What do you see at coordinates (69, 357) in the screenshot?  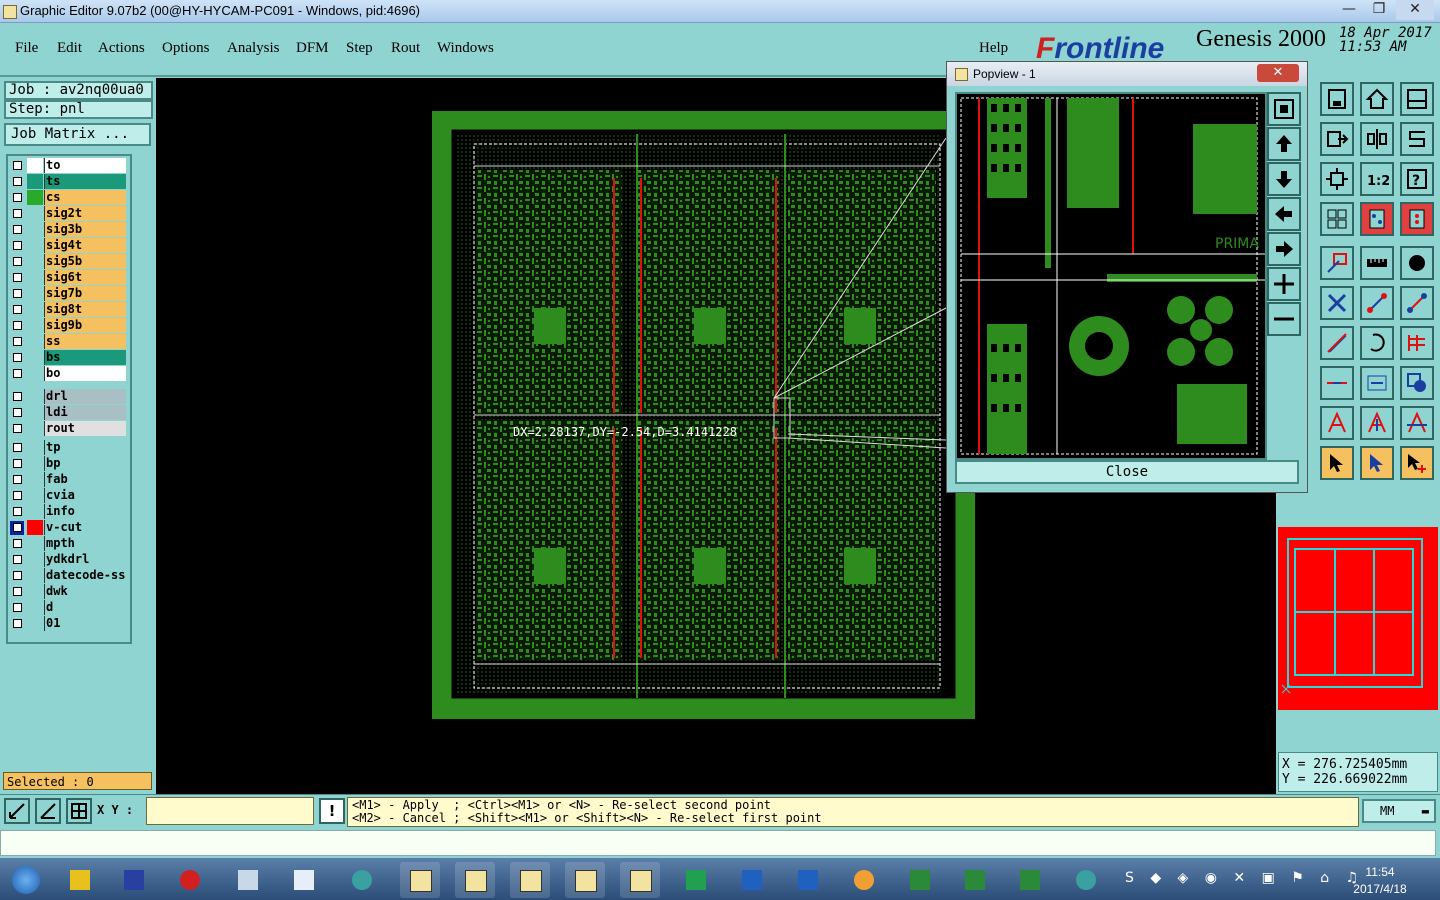 I see `layer-row-bs: bs` at bounding box center [69, 357].